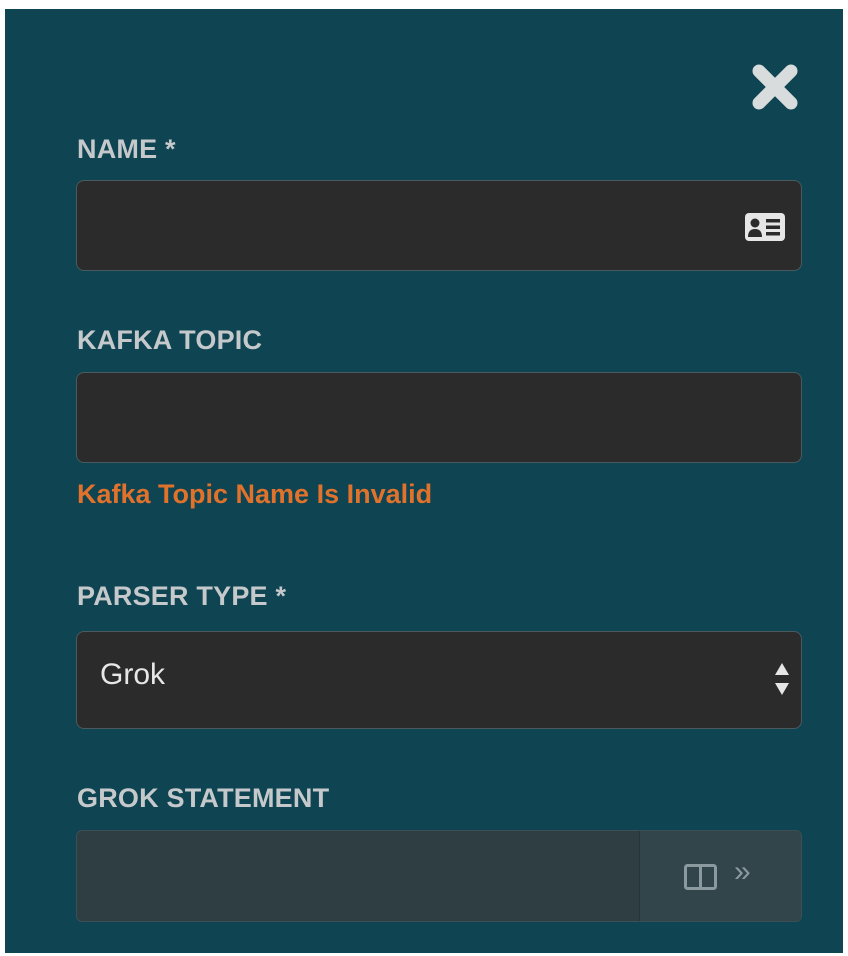 The image size is (848, 956). I want to click on close-icon, so click(775, 87).